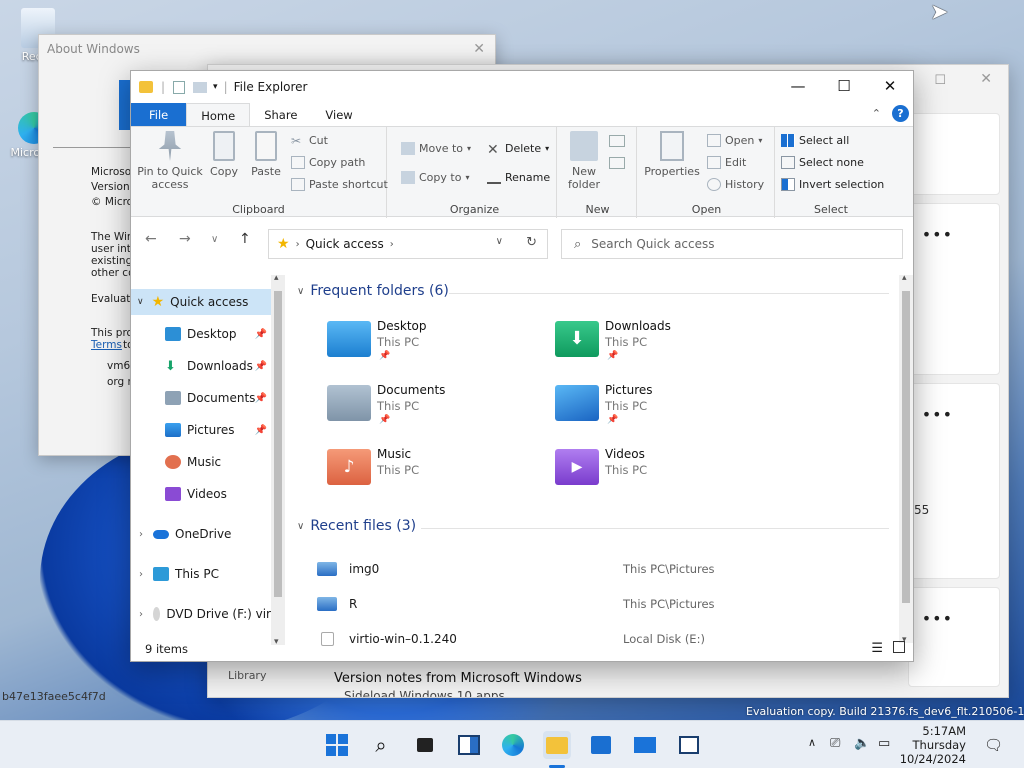 The image size is (1024, 768). Describe the element at coordinates (328, 162) in the screenshot. I see `copy-path-button: Copy path` at that location.